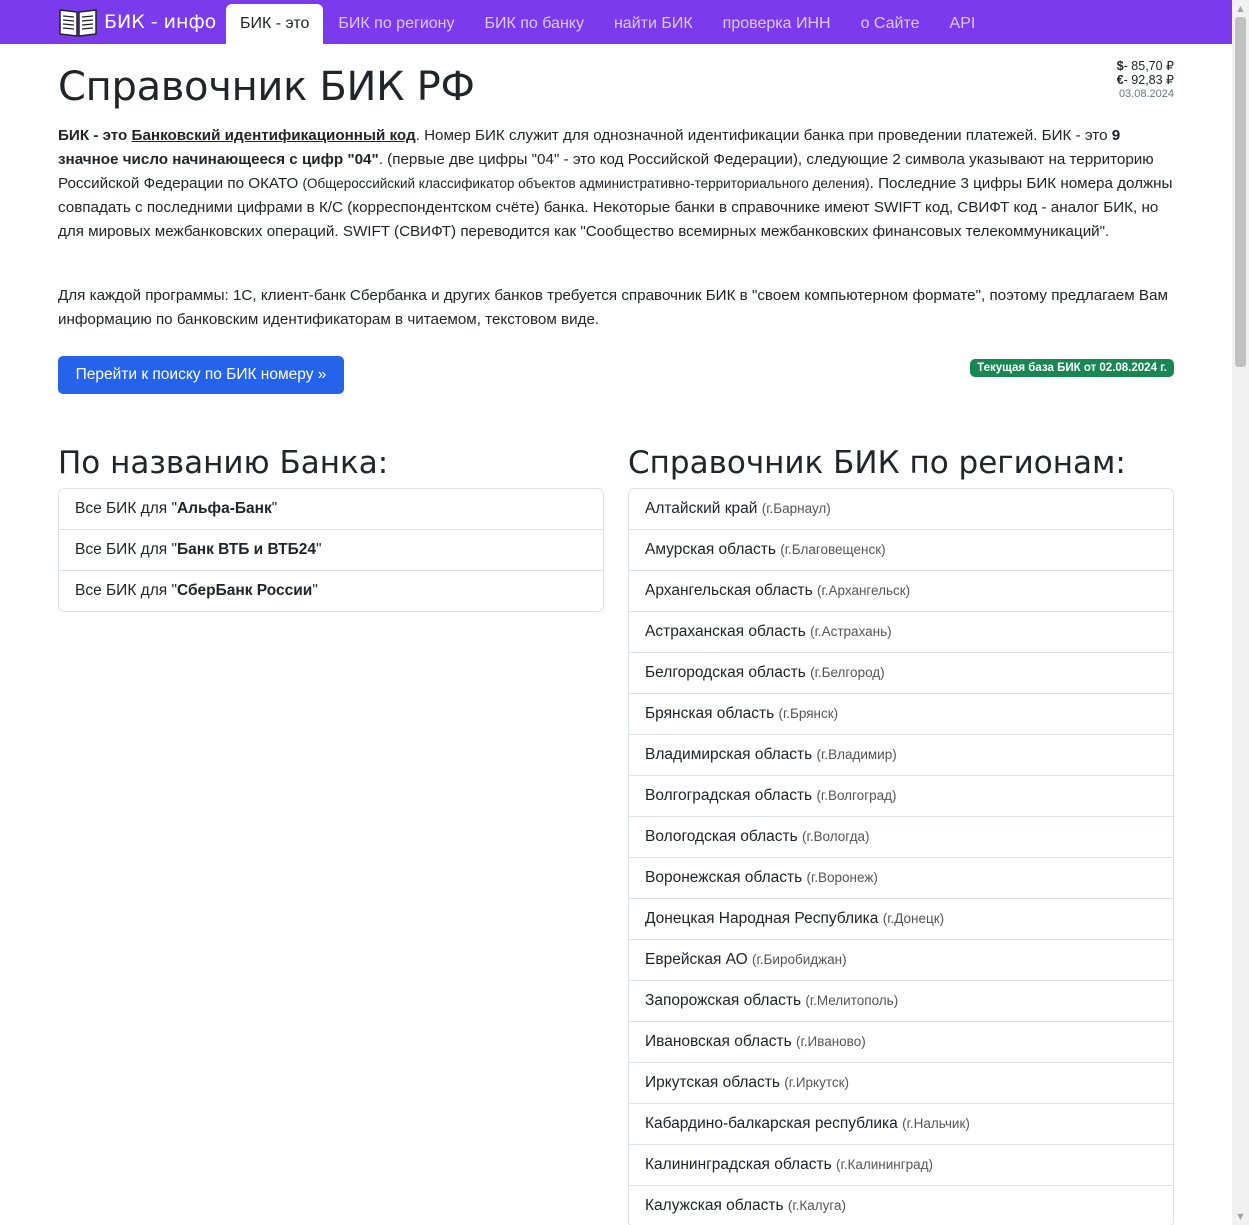 The width and height of the screenshot is (1249, 1225). Describe the element at coordinates (729, 590) in the screenshot. I see `region-name: Архангельская область` at that location.